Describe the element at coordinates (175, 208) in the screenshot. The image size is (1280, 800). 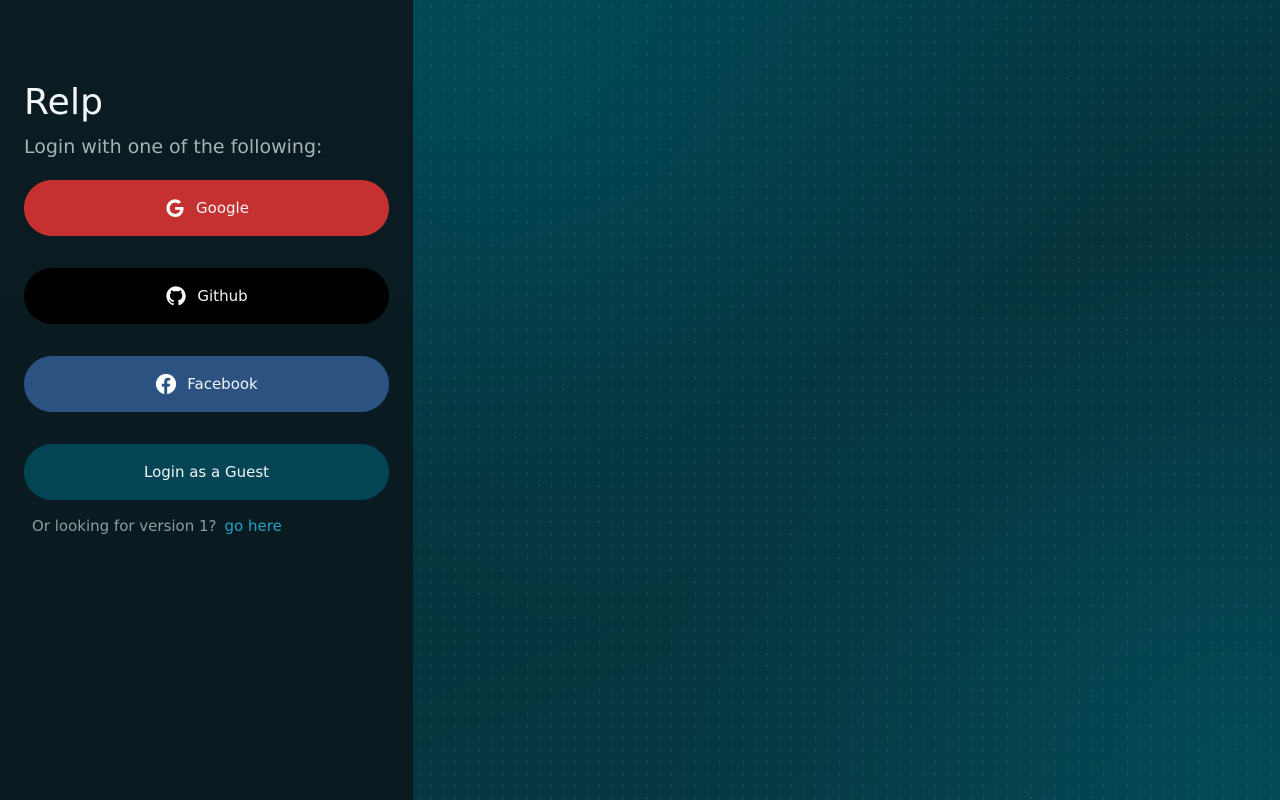
I see `google-icon` at that location.